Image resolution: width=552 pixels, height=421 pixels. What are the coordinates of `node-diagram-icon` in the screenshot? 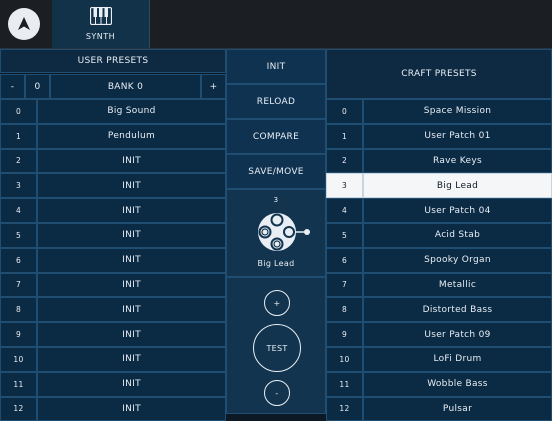 It's located at (283, 233).